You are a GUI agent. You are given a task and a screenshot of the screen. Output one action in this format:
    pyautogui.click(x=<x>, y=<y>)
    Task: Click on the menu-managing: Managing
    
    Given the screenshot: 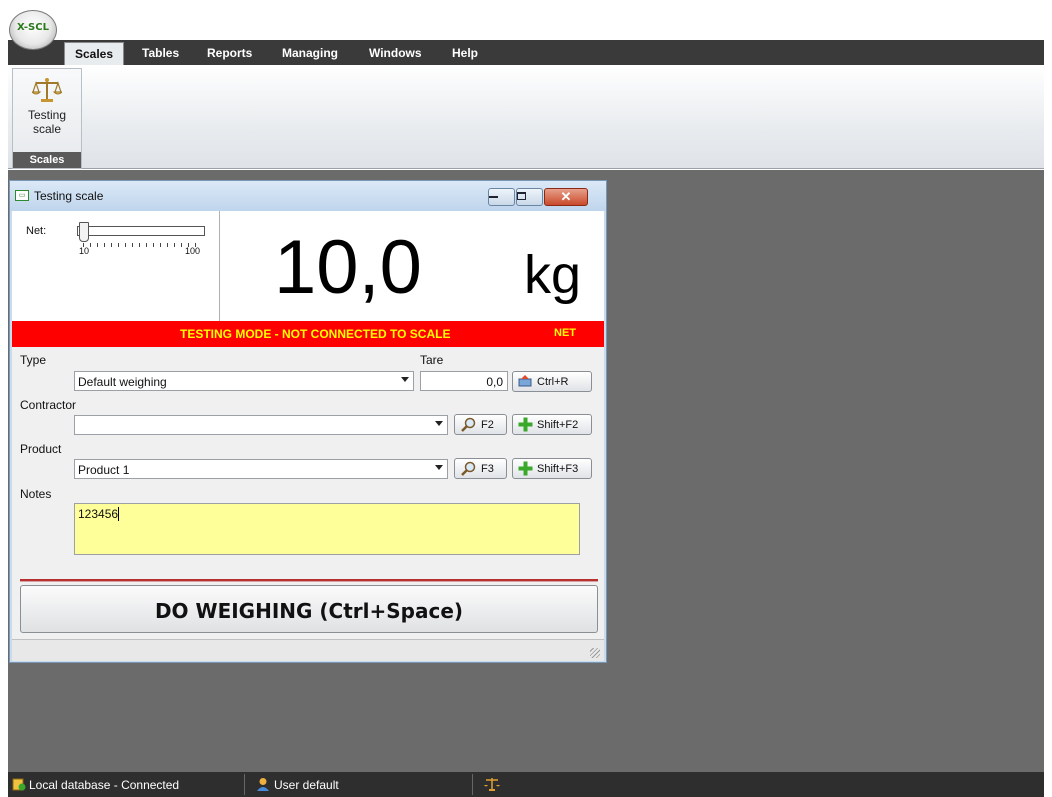 What is the action you would take?
    pyautogui.click(x=310, y=53)
    